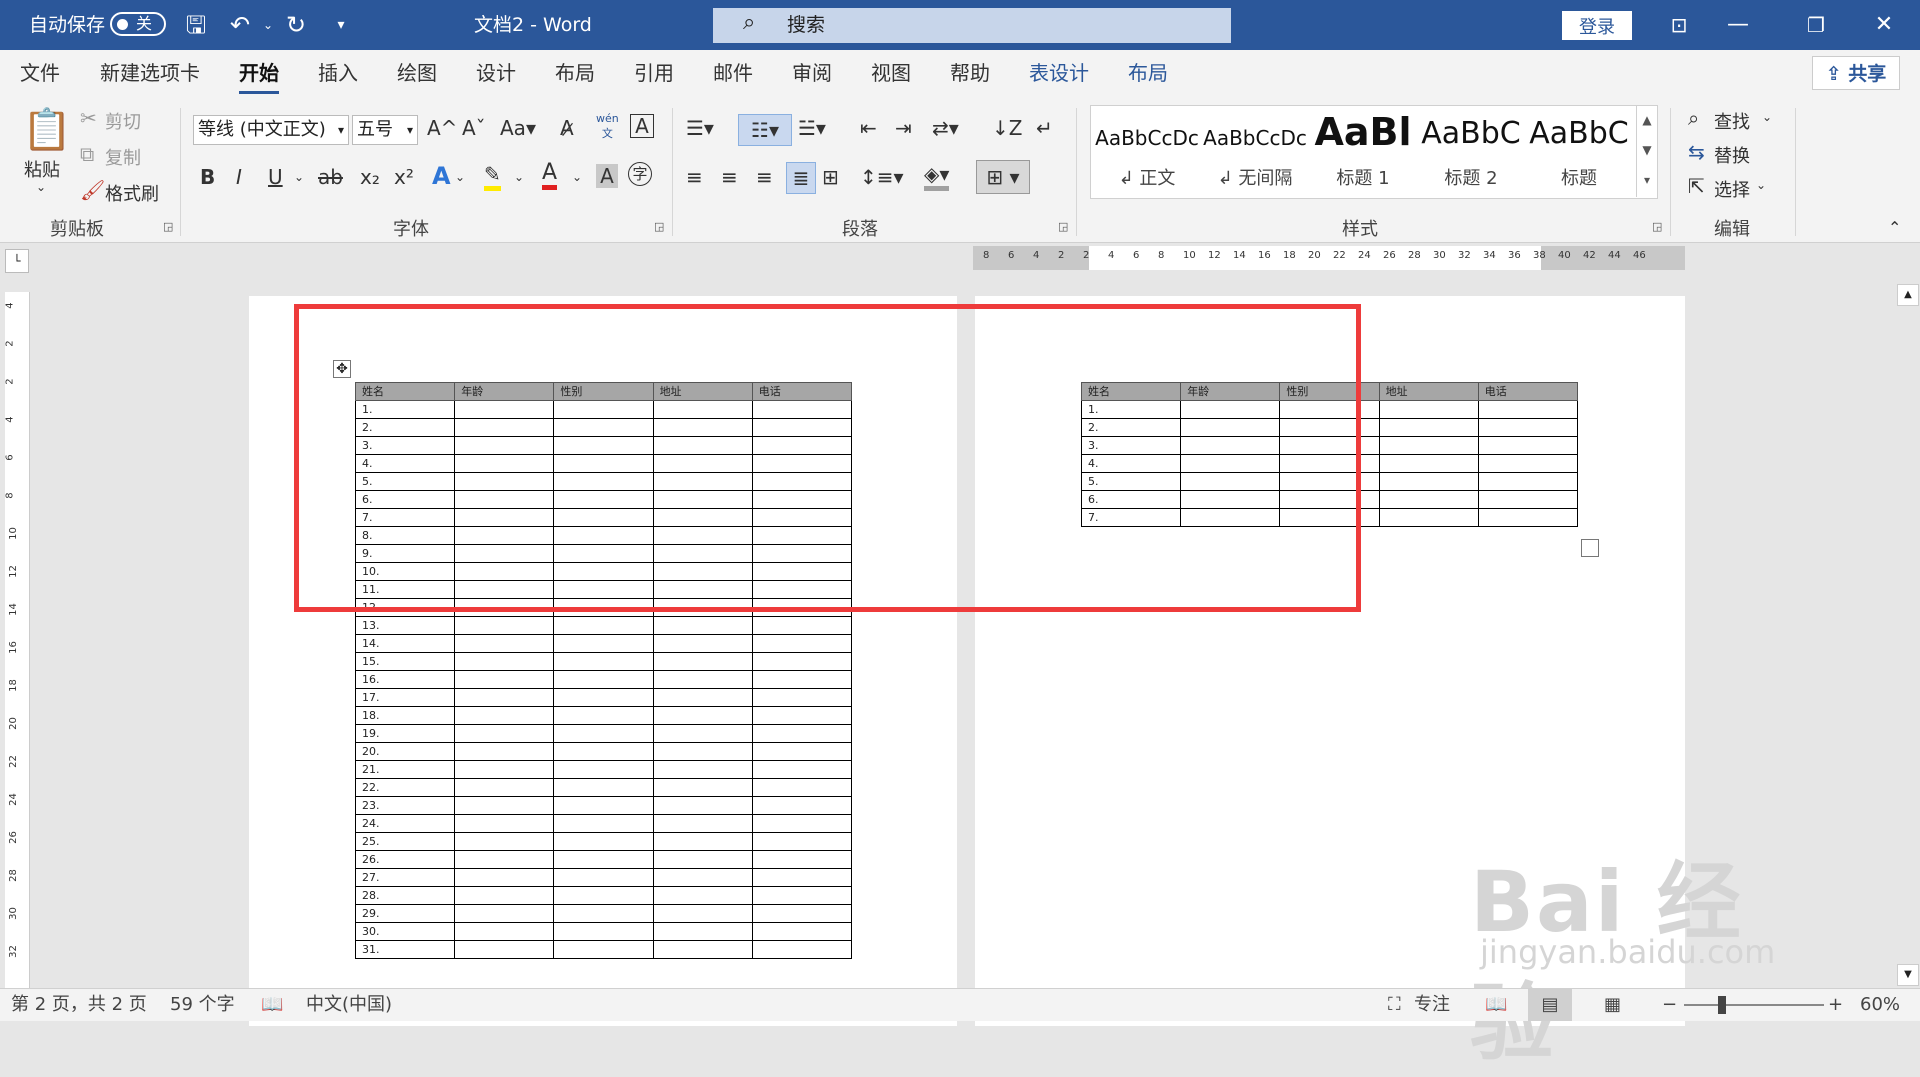  I want to click on tab-insert: 插入, so click(338, 73).